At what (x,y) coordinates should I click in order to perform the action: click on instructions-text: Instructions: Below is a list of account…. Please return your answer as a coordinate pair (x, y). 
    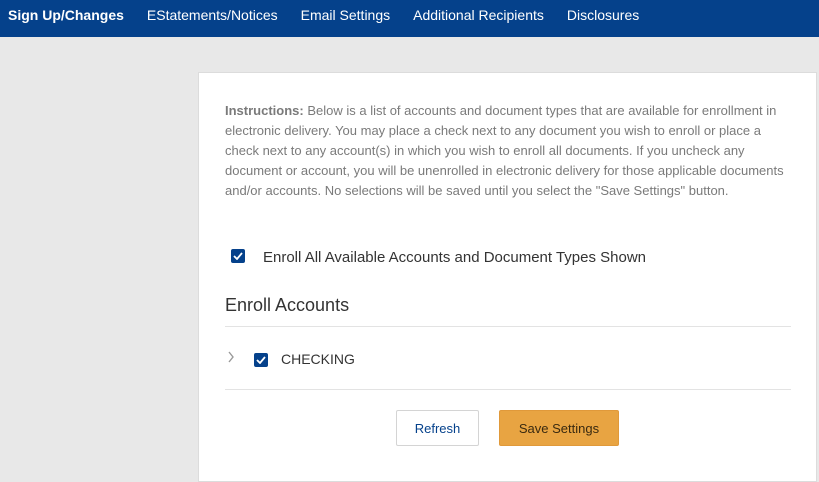
    Looking at the image, I should click on (509, 151).